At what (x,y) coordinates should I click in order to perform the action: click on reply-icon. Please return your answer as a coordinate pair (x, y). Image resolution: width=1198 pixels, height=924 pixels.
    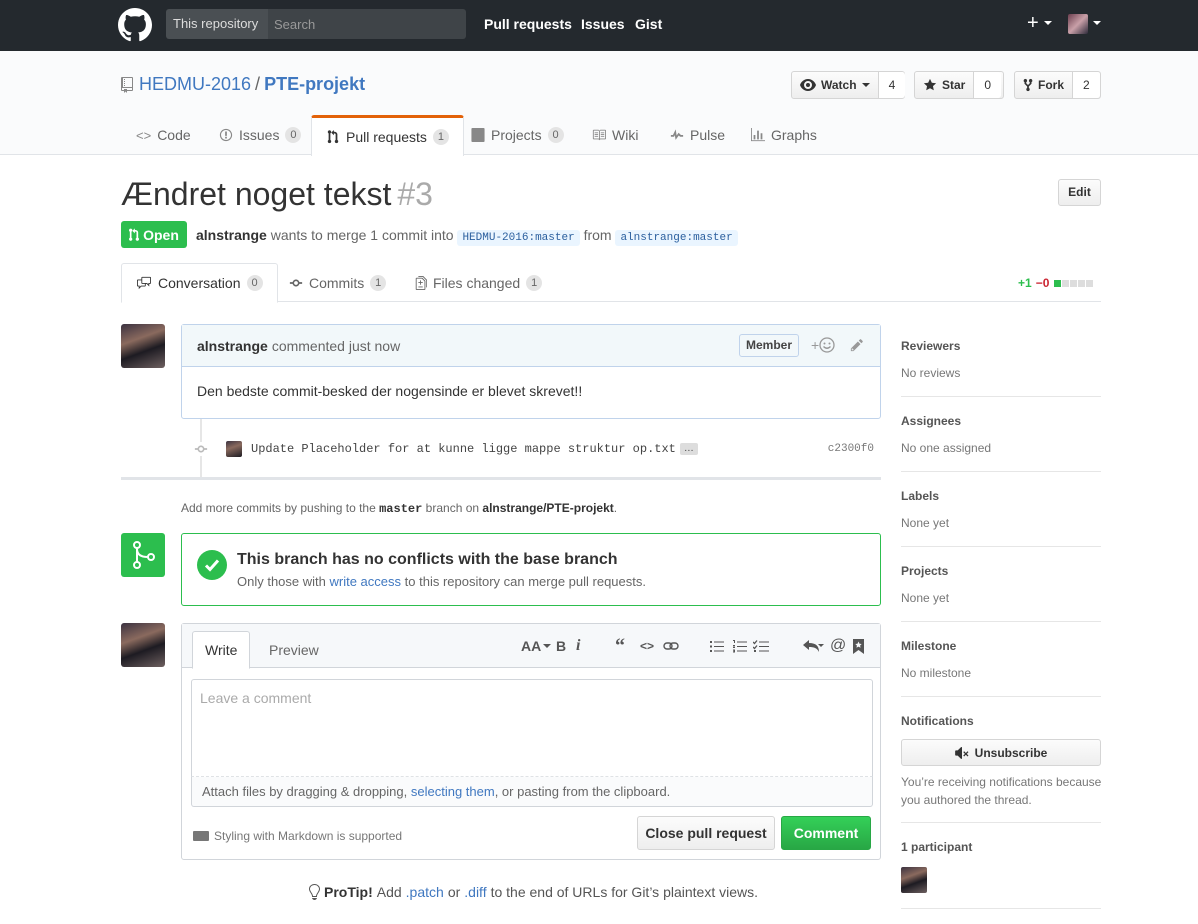
    Looking at the image, I should click on (813, 646).